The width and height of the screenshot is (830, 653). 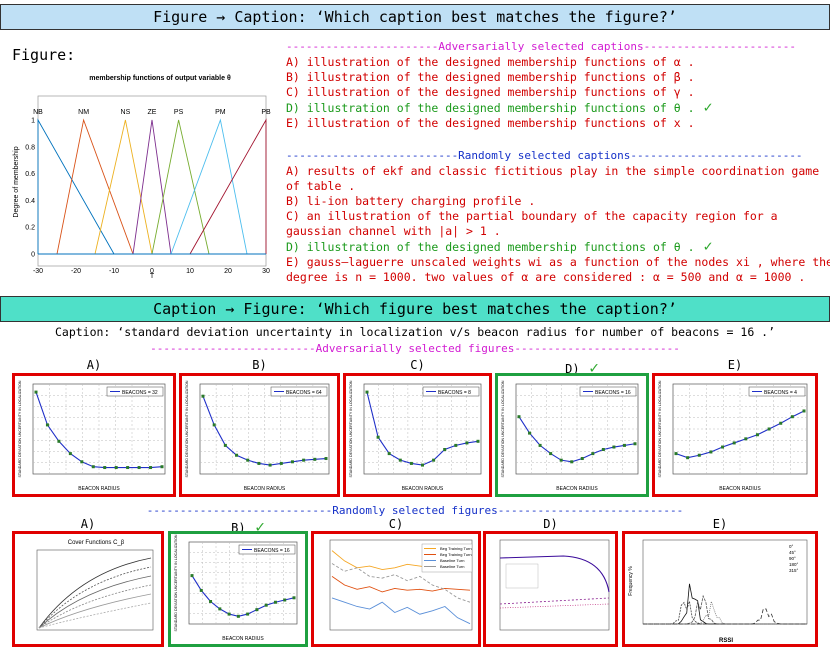 I want to click on y-tick-label: 0, so click(x=33, y=255).